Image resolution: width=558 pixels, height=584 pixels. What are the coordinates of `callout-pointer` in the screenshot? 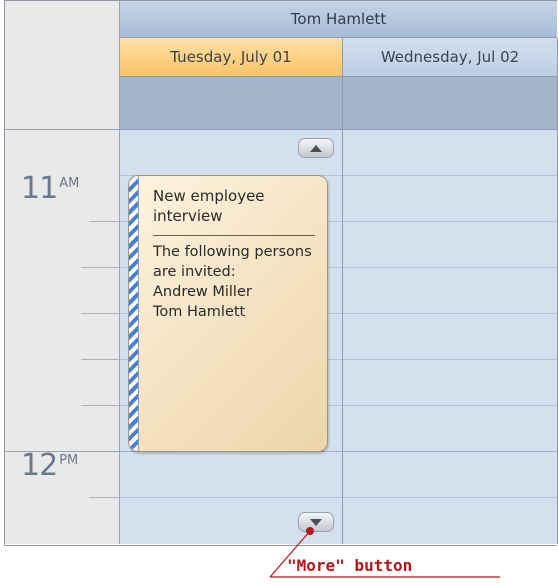 It's located at (384, 552).